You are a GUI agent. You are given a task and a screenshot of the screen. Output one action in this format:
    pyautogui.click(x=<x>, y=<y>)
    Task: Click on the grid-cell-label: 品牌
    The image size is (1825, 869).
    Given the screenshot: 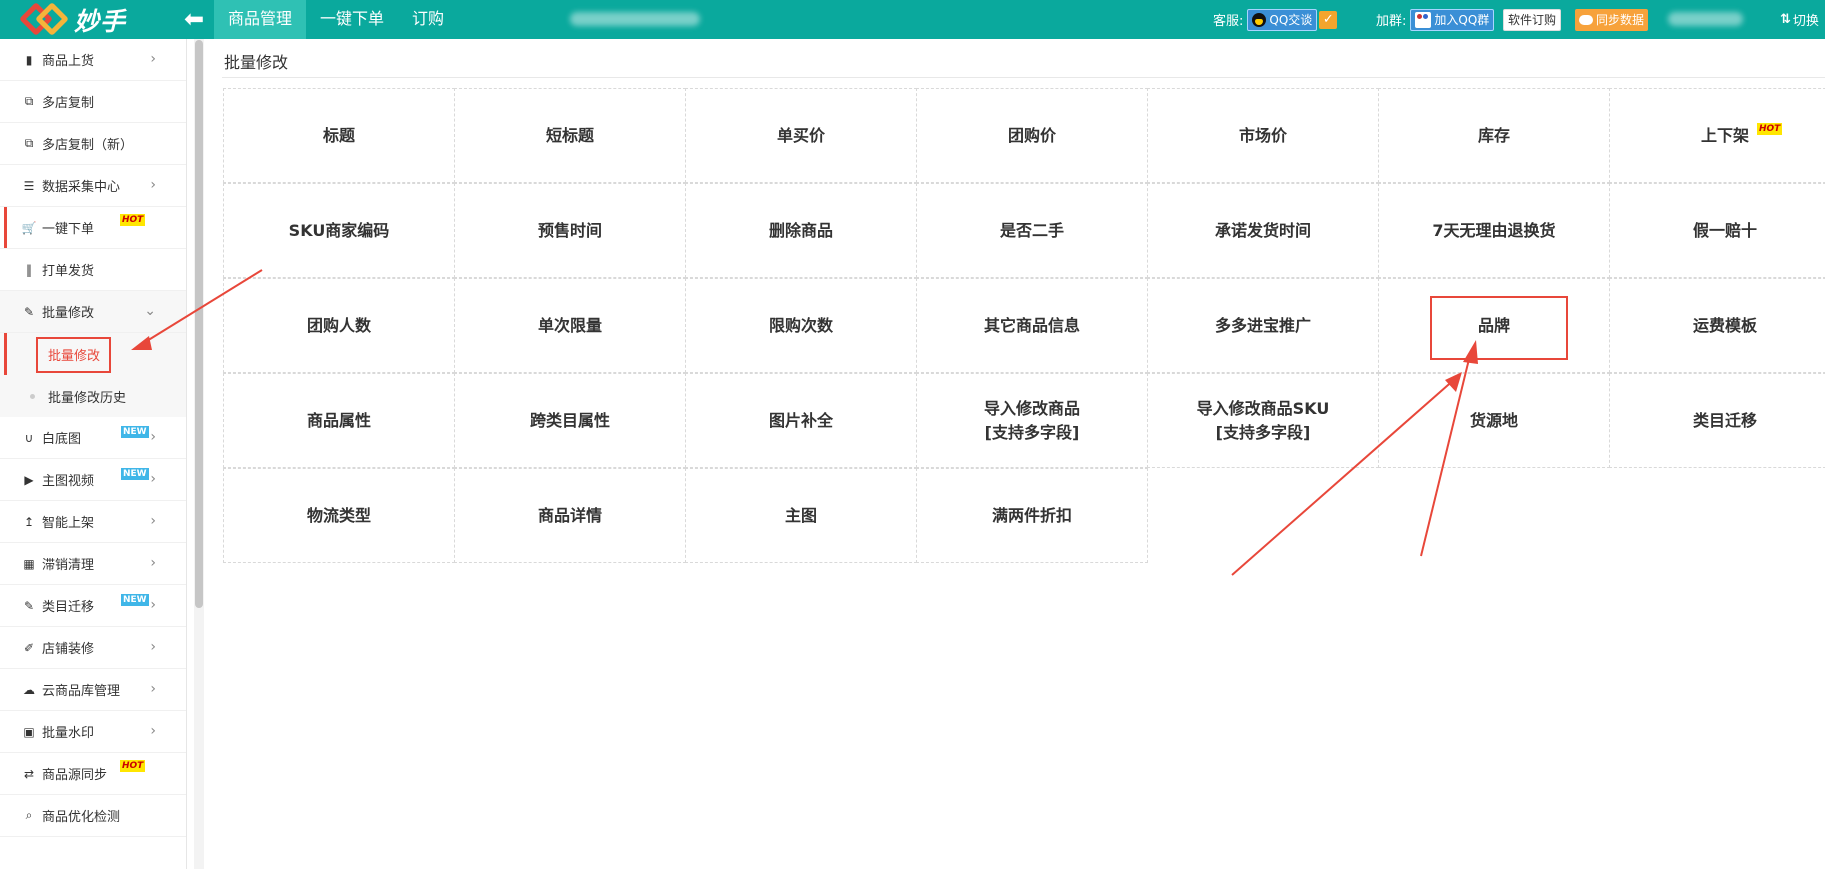 What is the action you would take?
    pyautogui.click(x=1493, y=325)
    